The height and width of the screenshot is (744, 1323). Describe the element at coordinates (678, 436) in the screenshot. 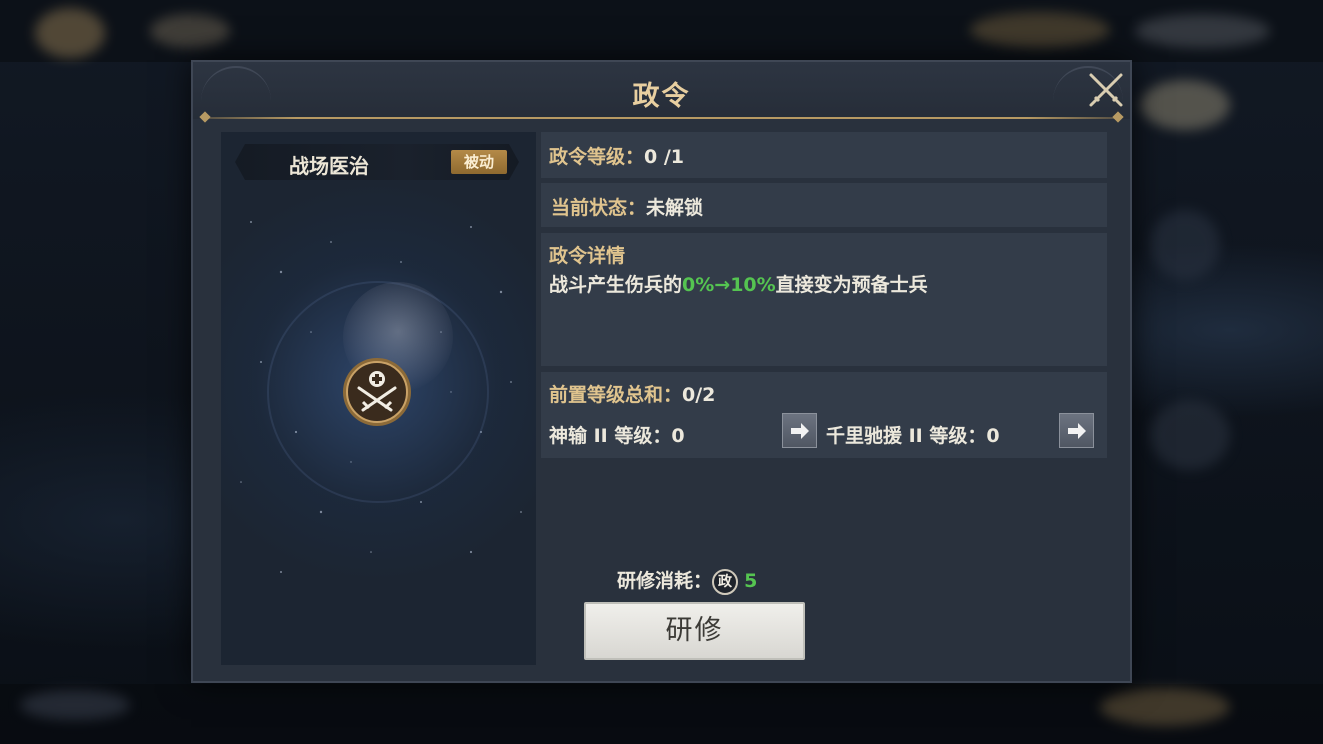

I see `prereq-item-1-value: 0` at that location.